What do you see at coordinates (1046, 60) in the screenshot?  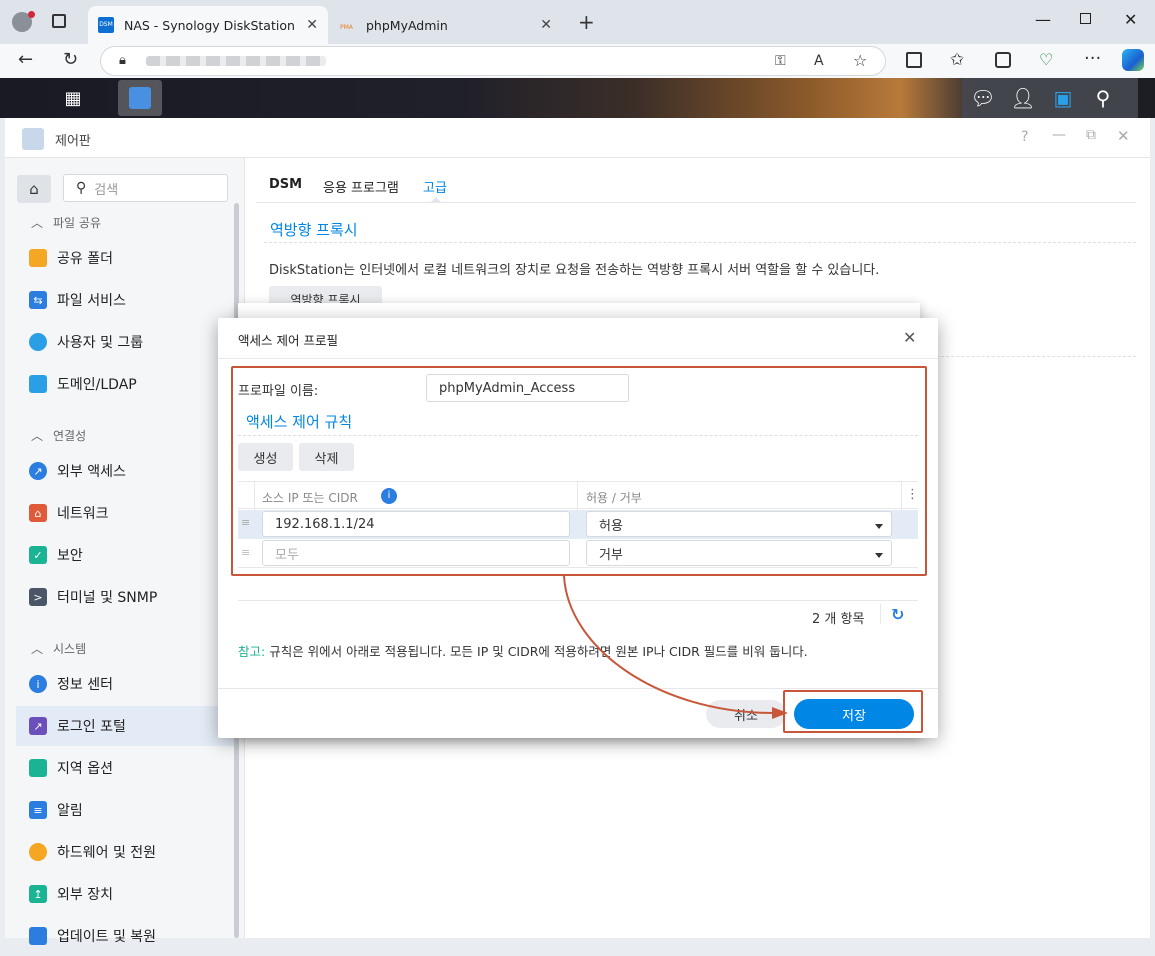 I see `health-icon: ♡` at bounding box center [1046, 60].